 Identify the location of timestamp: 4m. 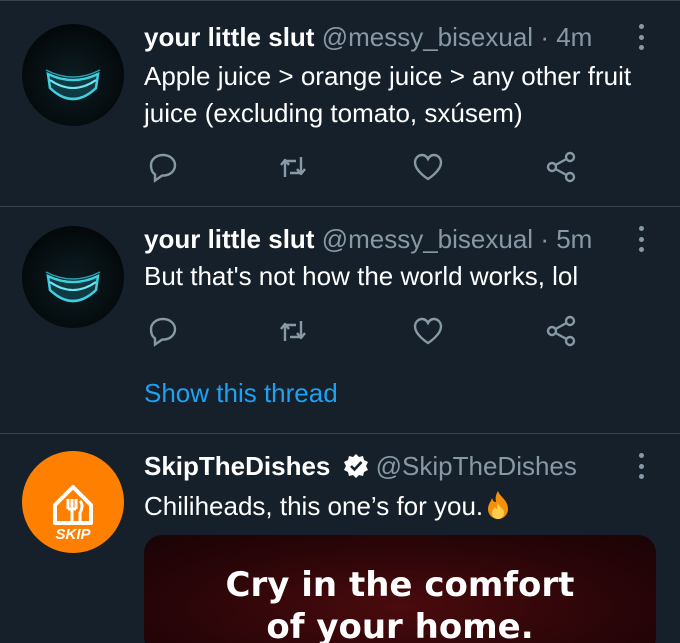
(574, 37).